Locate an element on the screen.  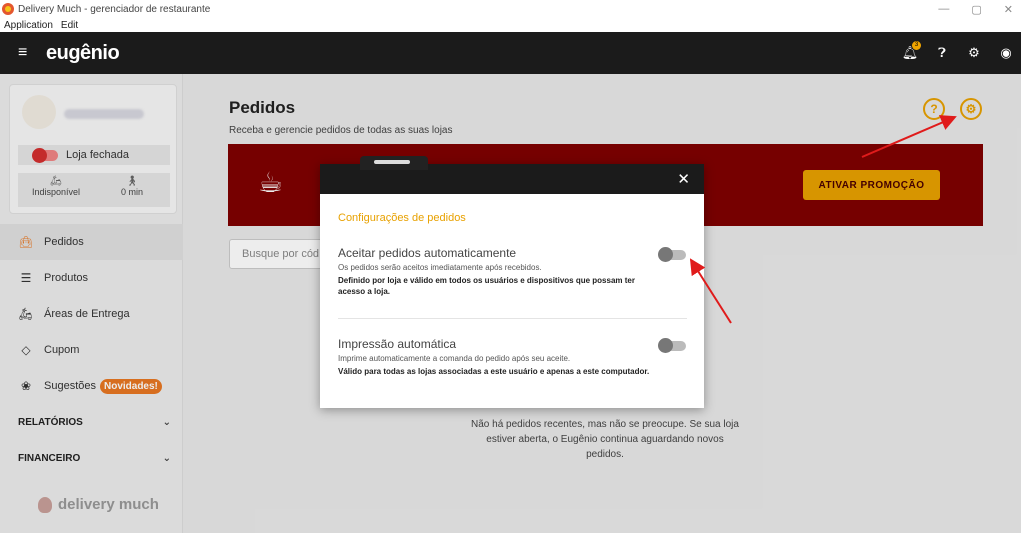
setting-divider is located at coordinates (512, 318).